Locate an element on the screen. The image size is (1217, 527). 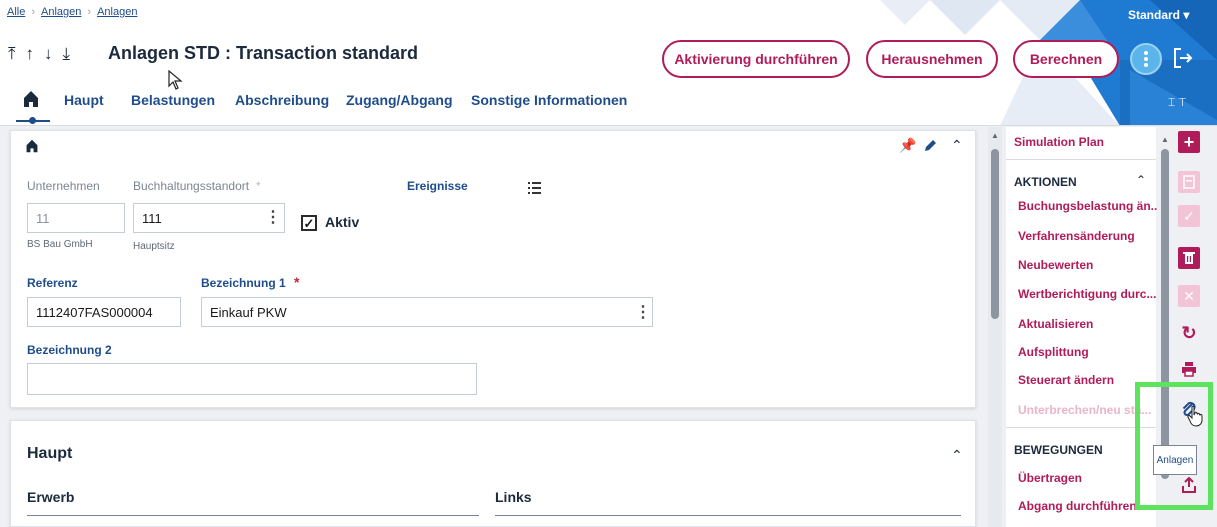
unternehmen-description: BS Bau GmbH is located at coordinates (60, 244).